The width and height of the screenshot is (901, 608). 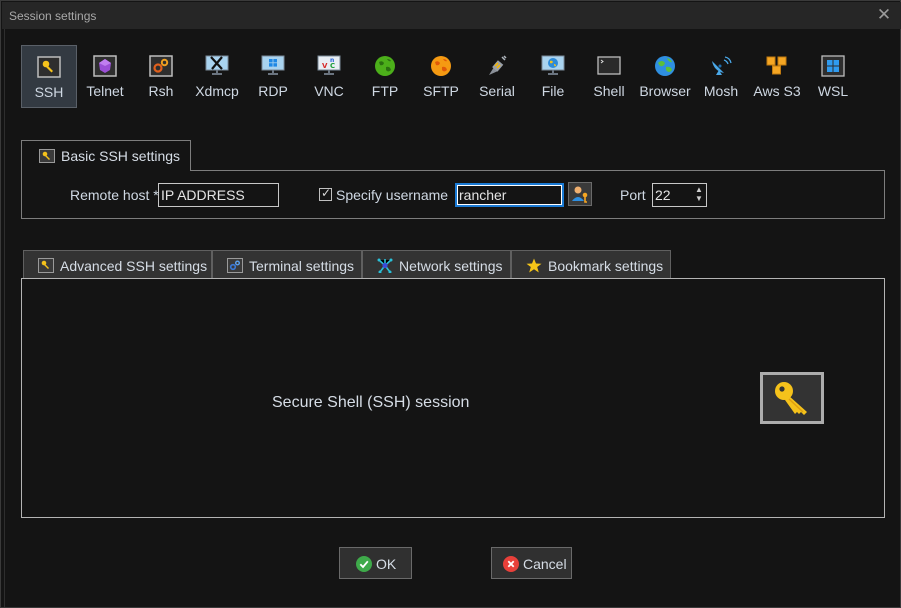 What do you see at coordinates (385, 91) in the screenshot?
I see `session-type-label: FTP` at bounding box center [385, 91].